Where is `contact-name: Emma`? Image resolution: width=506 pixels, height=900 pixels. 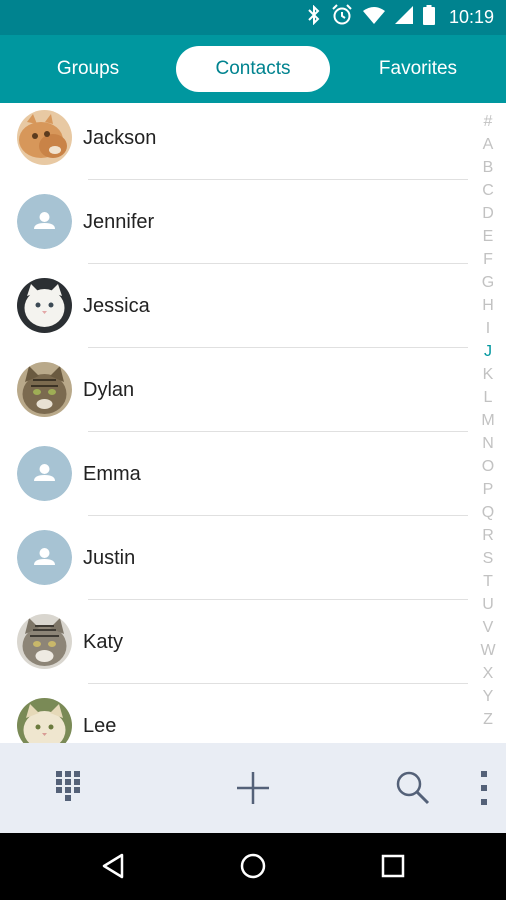 contact-name: Emma is located at coordinates (112, 473).